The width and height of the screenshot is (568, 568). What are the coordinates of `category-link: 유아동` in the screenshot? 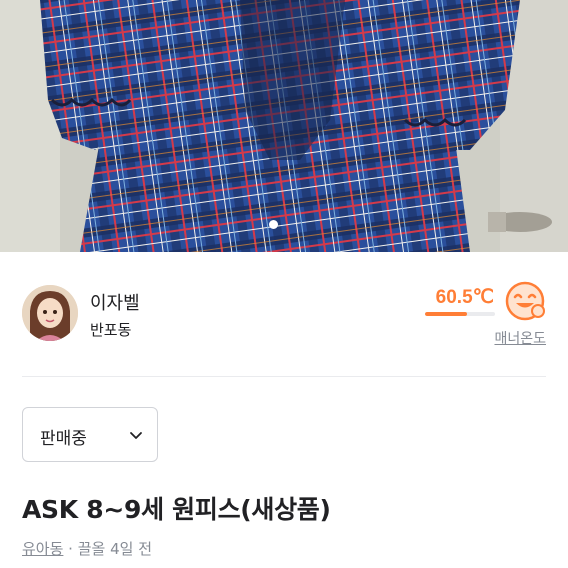 It's located at (42, 549).